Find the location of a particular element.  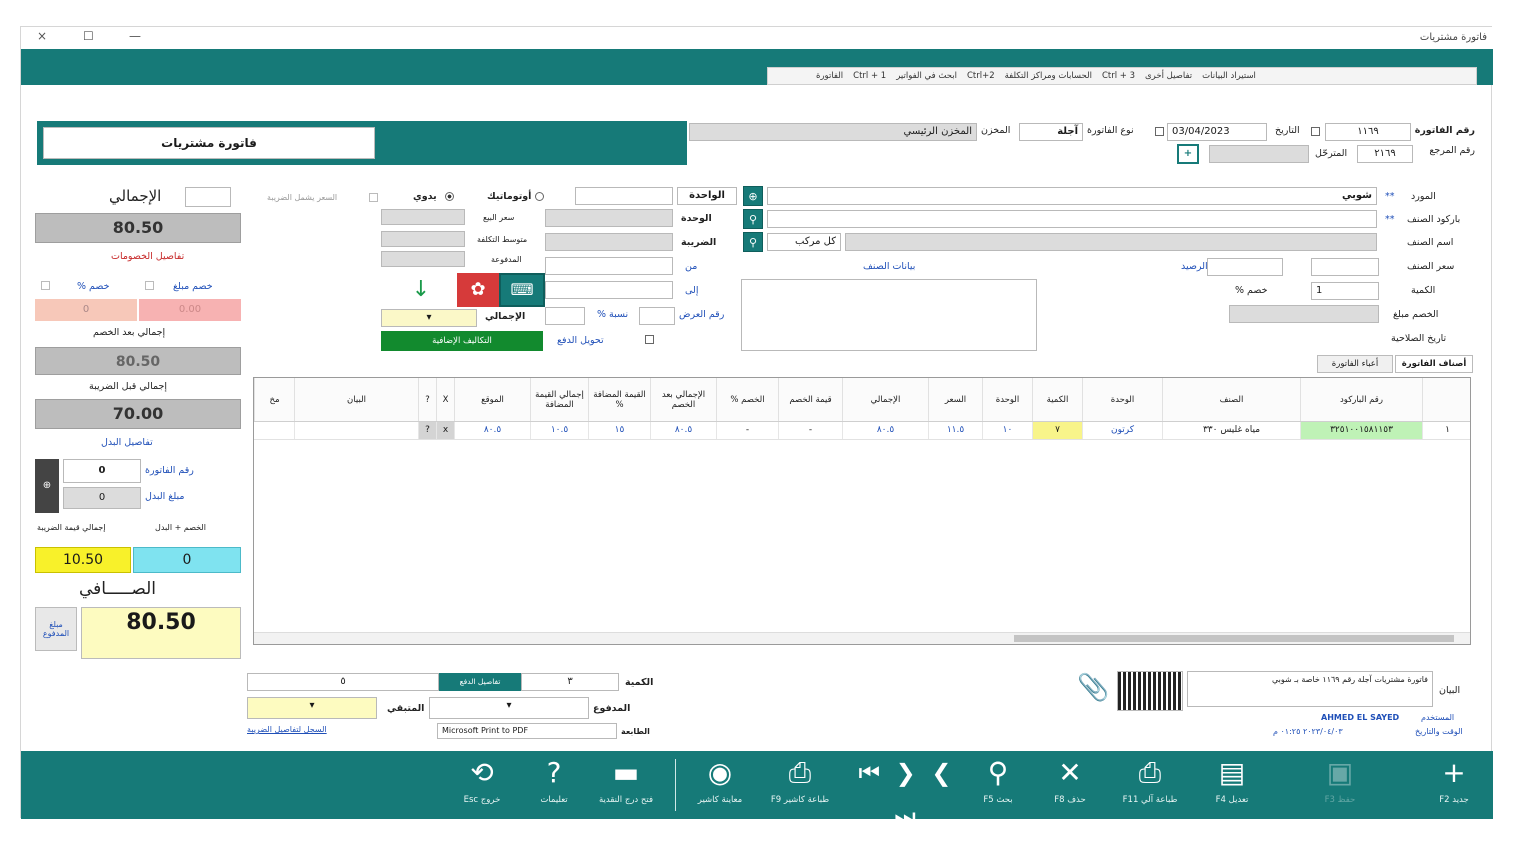

discount-amount-field is located at coordinates (1304, 314).